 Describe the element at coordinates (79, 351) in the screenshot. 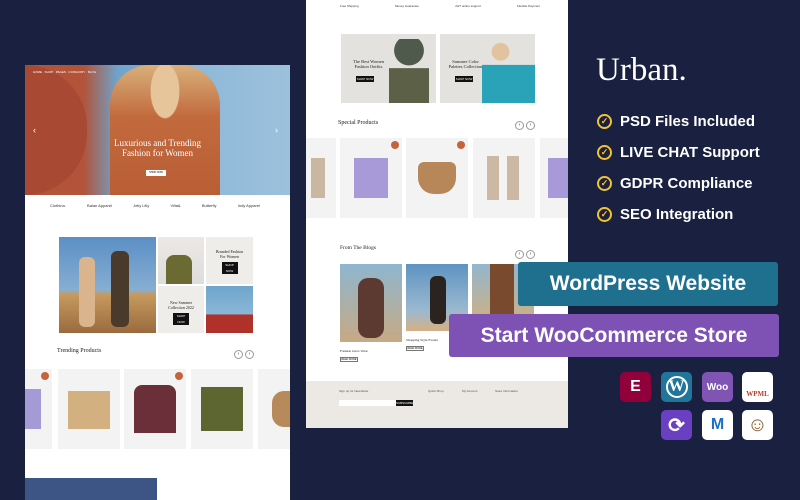

I see `trending-title: Trending Products` at that location.